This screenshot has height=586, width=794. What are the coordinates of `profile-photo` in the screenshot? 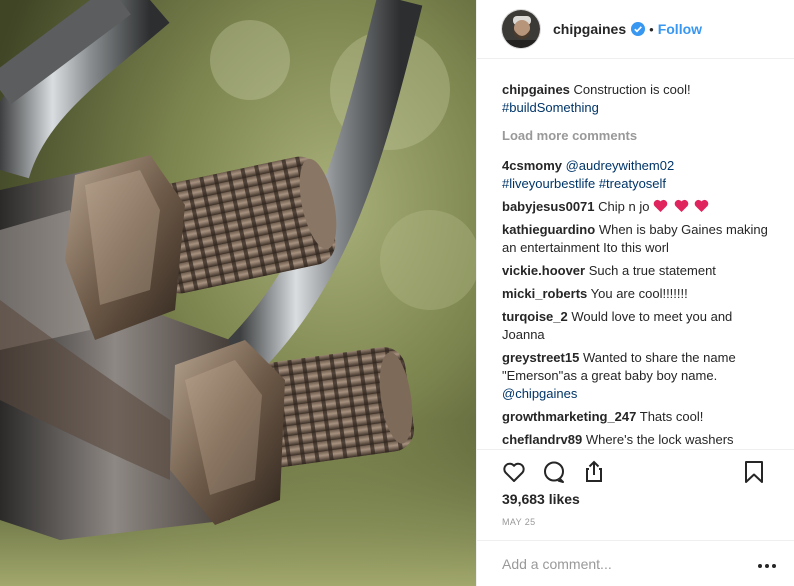 It's located at (521, 29).